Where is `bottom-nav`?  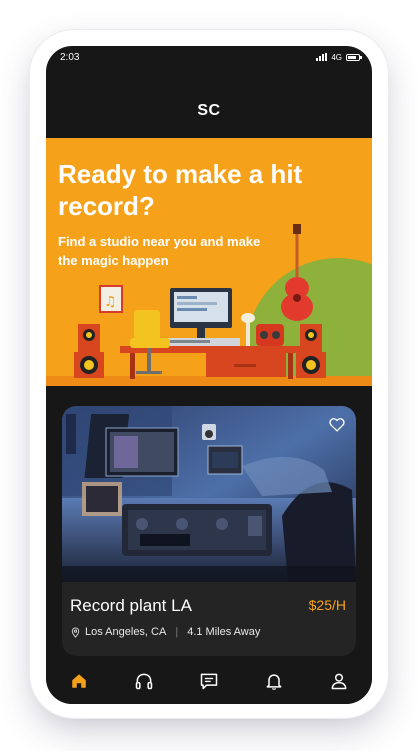 bottom-nav is located at coordinates (209, 681).